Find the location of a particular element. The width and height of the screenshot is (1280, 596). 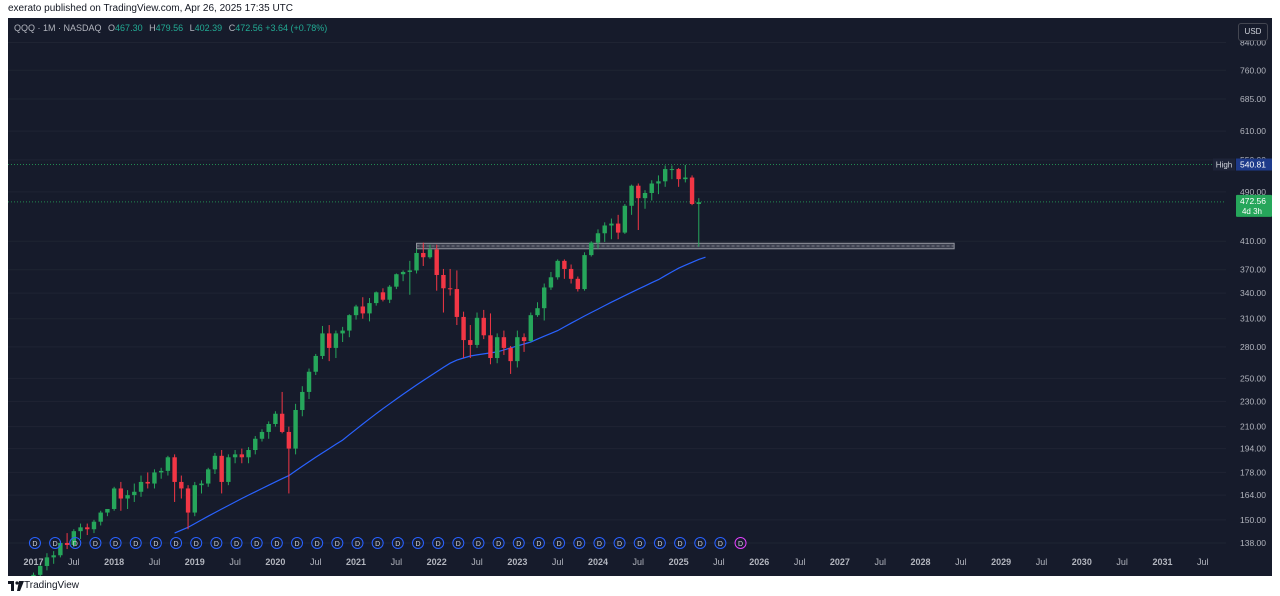

x-tick-label: 2029 is located at coordinates (1001, 562).